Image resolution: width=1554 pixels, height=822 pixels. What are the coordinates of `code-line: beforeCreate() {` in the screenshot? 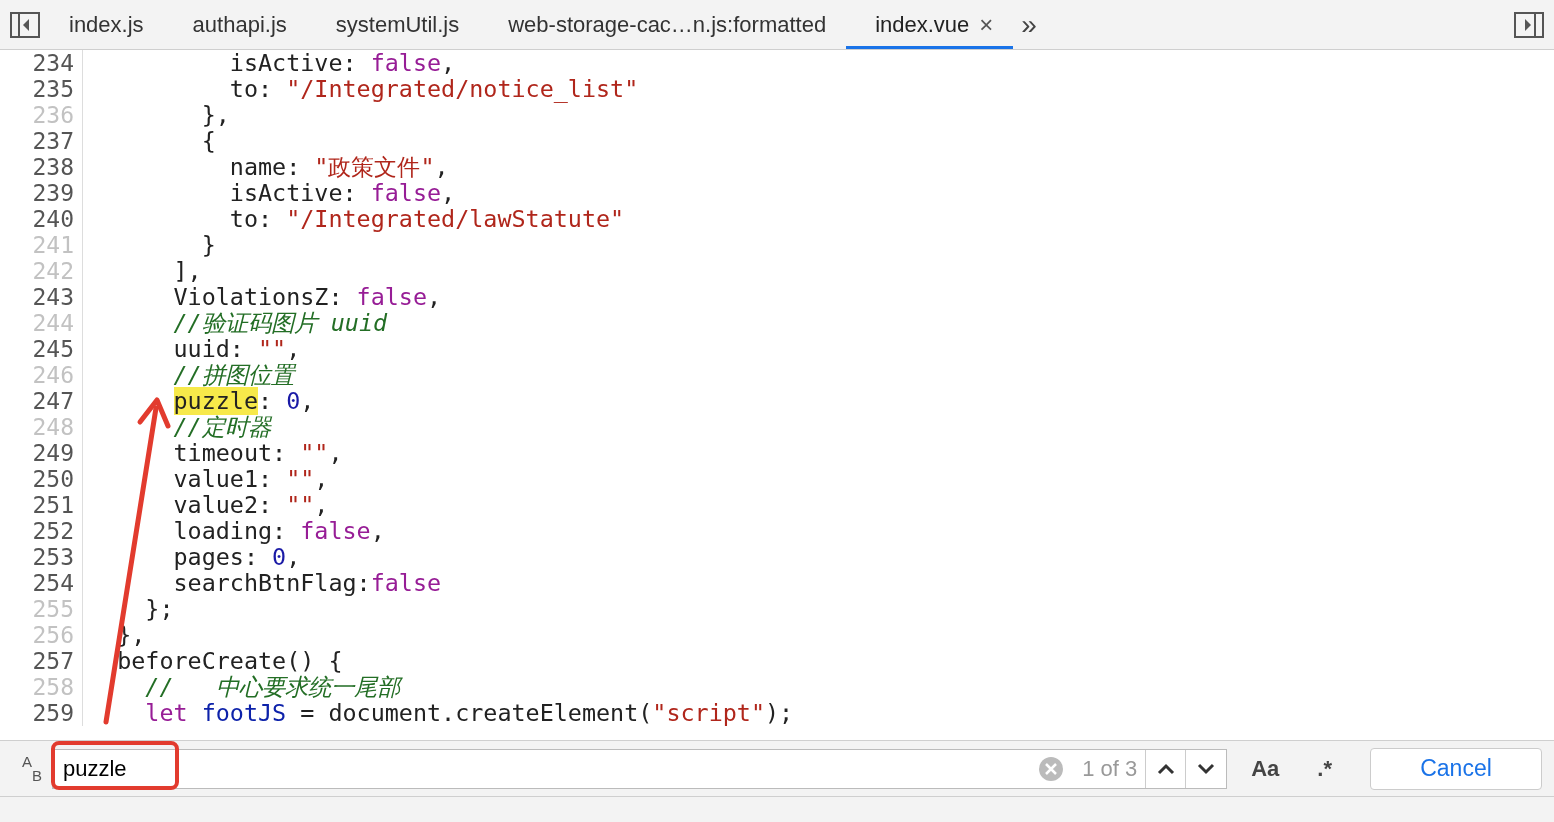 It's located at (229, 661).